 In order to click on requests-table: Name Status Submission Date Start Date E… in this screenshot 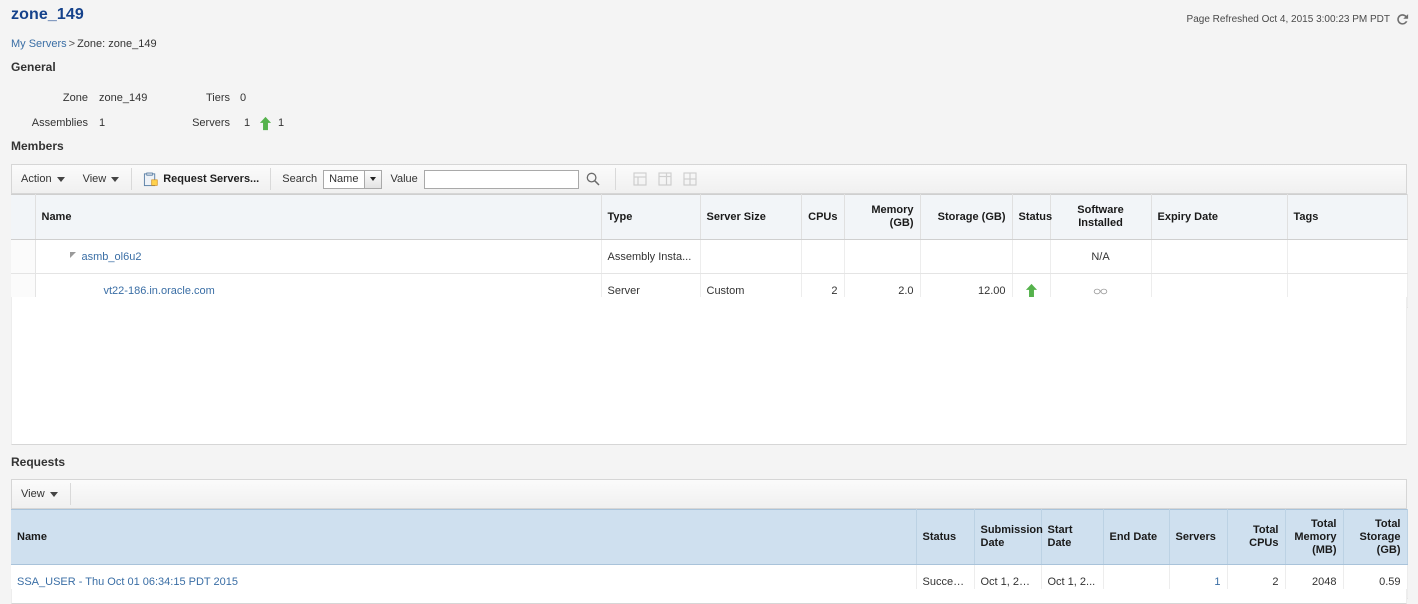, I will do `click(709, 554)`.